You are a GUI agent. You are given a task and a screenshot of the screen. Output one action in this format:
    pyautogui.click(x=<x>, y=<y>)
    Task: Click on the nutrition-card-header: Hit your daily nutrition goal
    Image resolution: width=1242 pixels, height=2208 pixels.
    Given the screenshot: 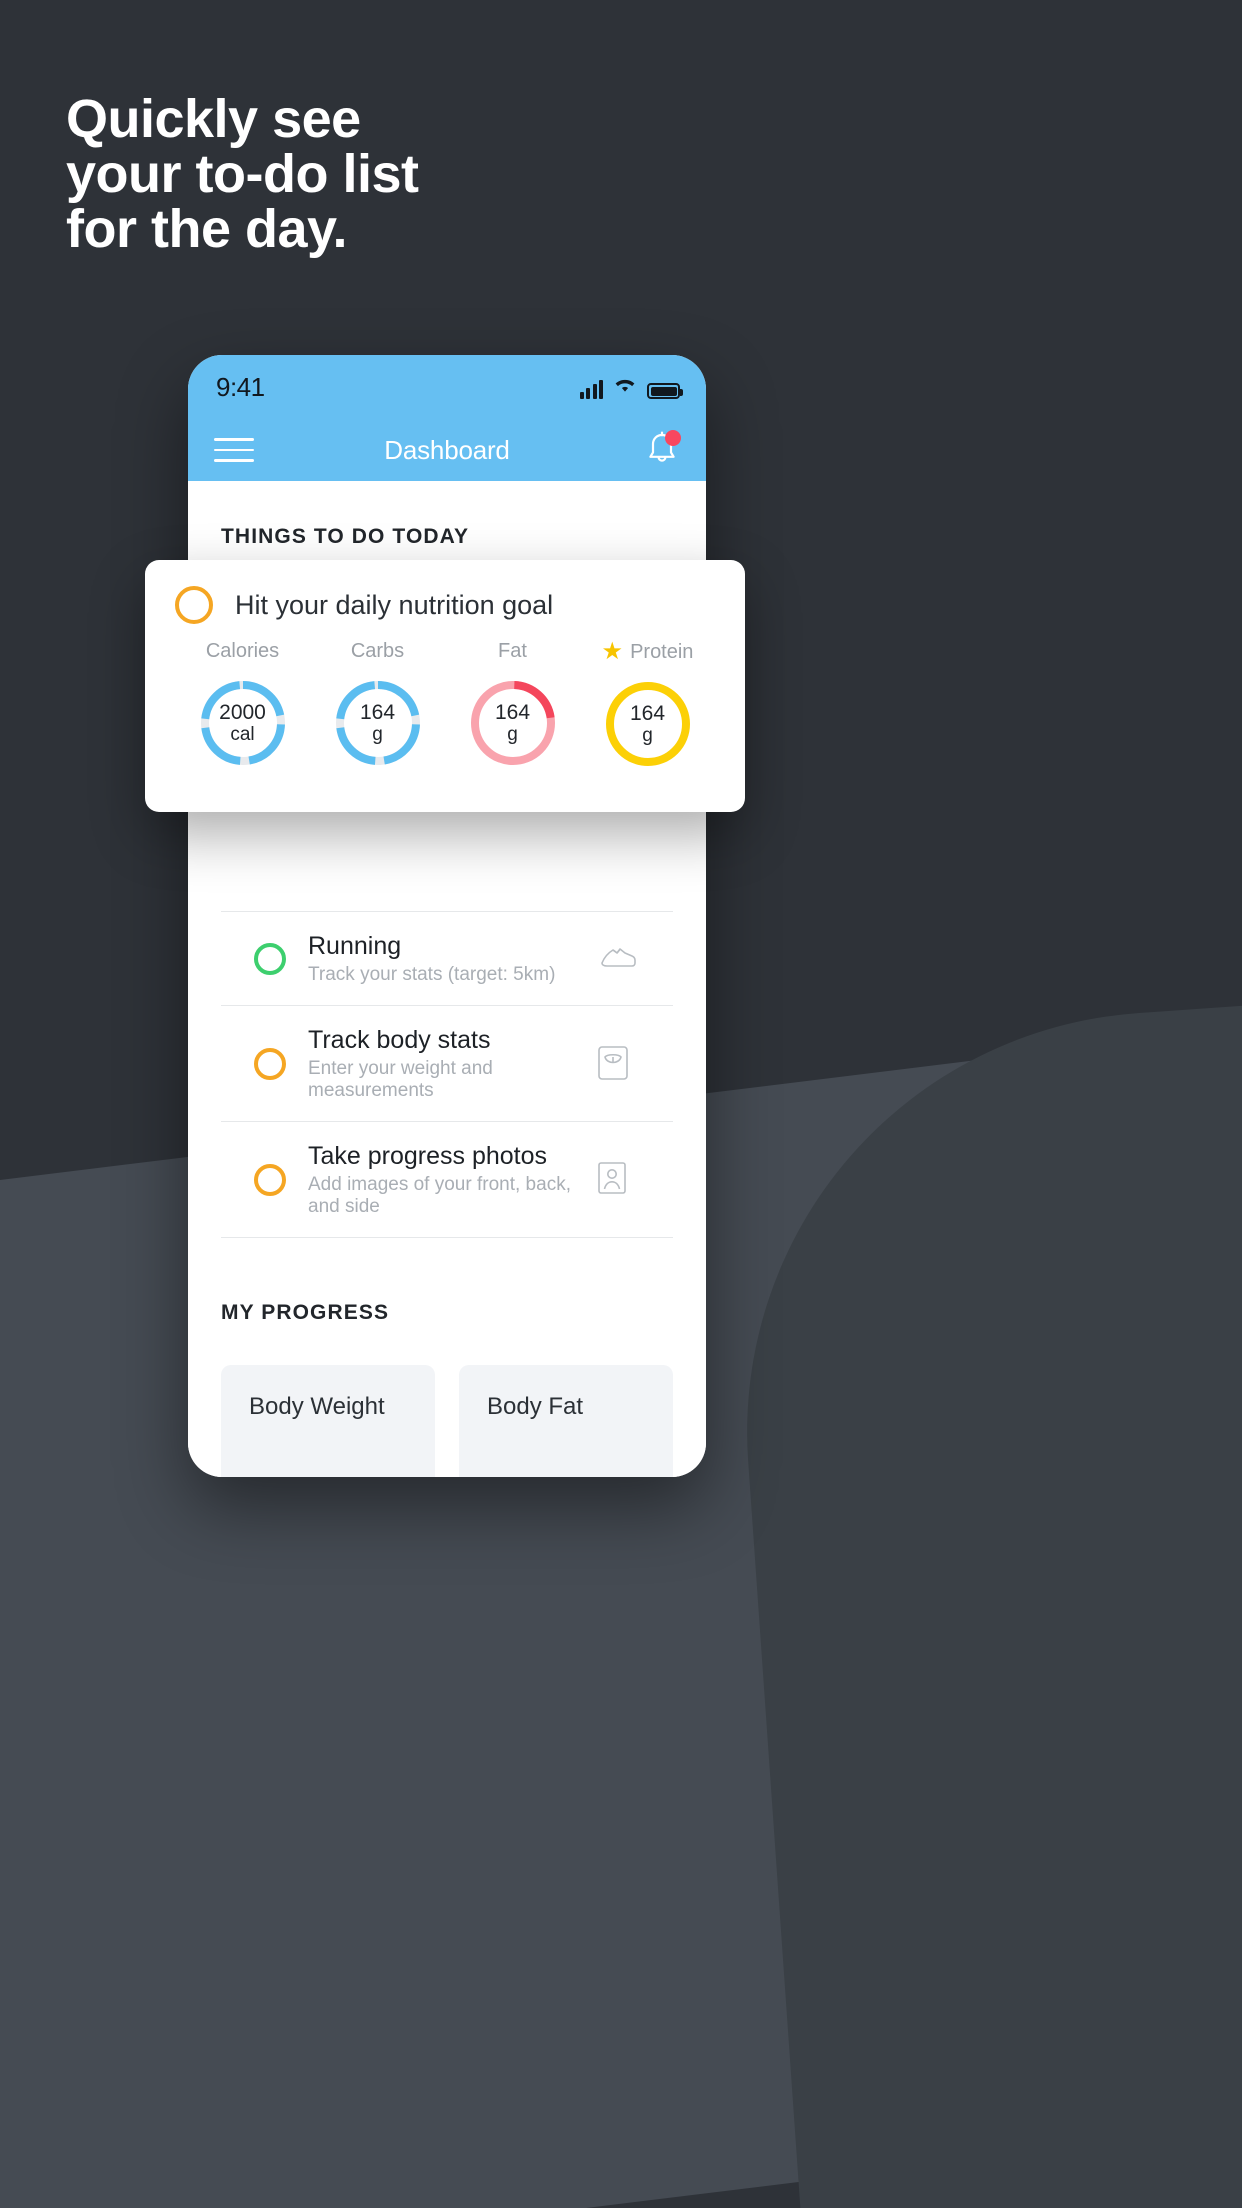 What is the action you would take?
    pyautogui.click(x=445, y=605)
    